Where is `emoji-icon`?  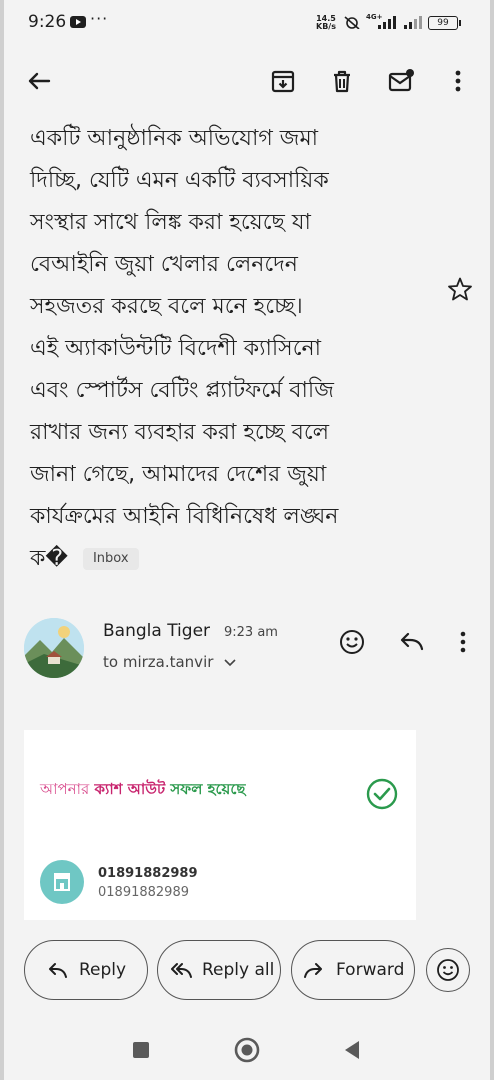
emoji-icon is located at coordinates (448, 970).